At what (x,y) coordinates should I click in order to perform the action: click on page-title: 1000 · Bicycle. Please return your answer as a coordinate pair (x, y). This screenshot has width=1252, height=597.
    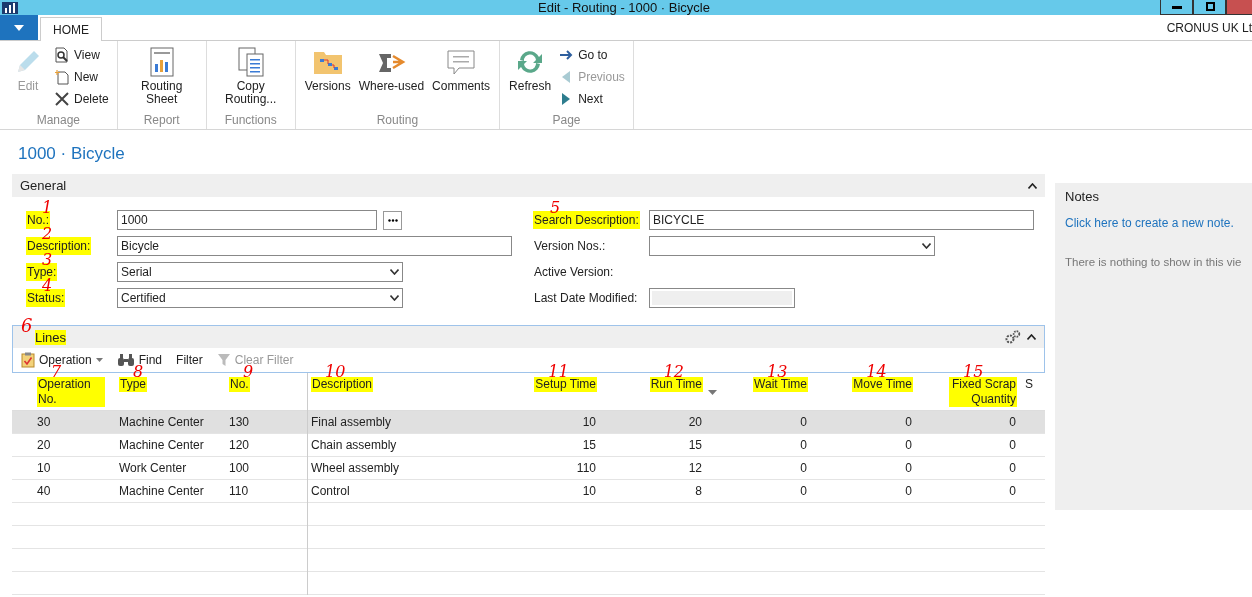
    Looking at the image, I should click on (71, 154).